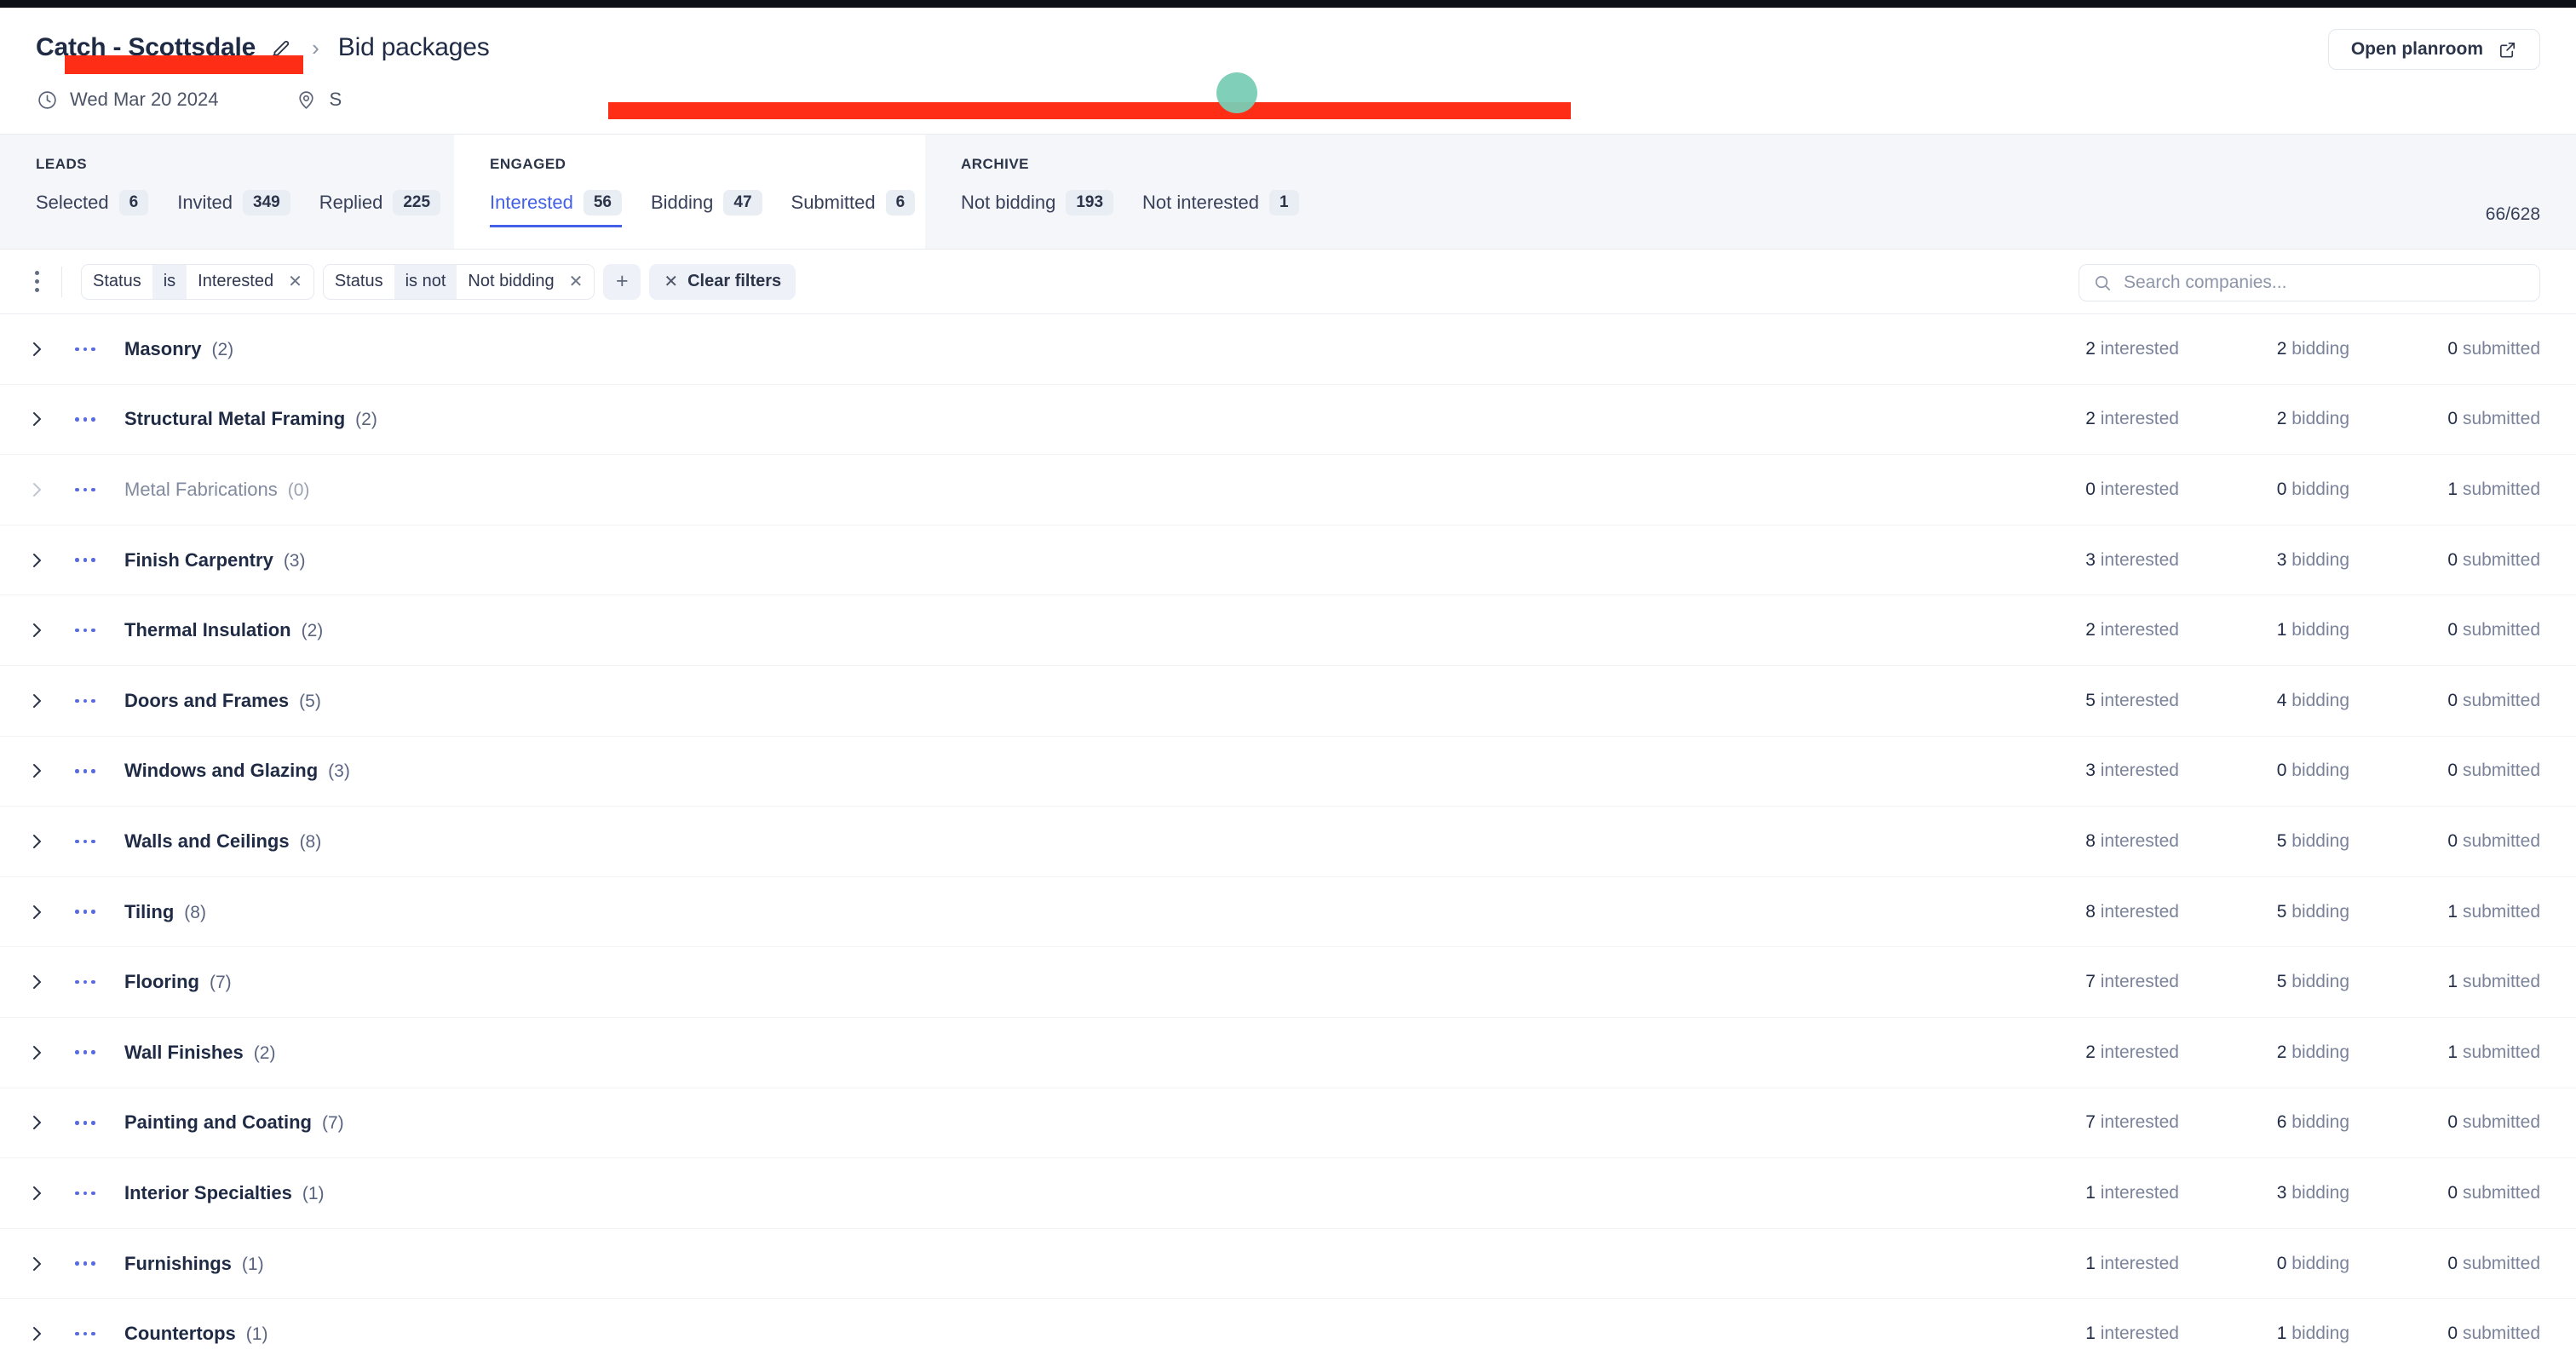 This screenshot has height=1361, width=2576. Describe the element at coordinates (1044, 208) in the screenshot. I see `stat-tab-not-bidding: Not bidding 193` at that location.